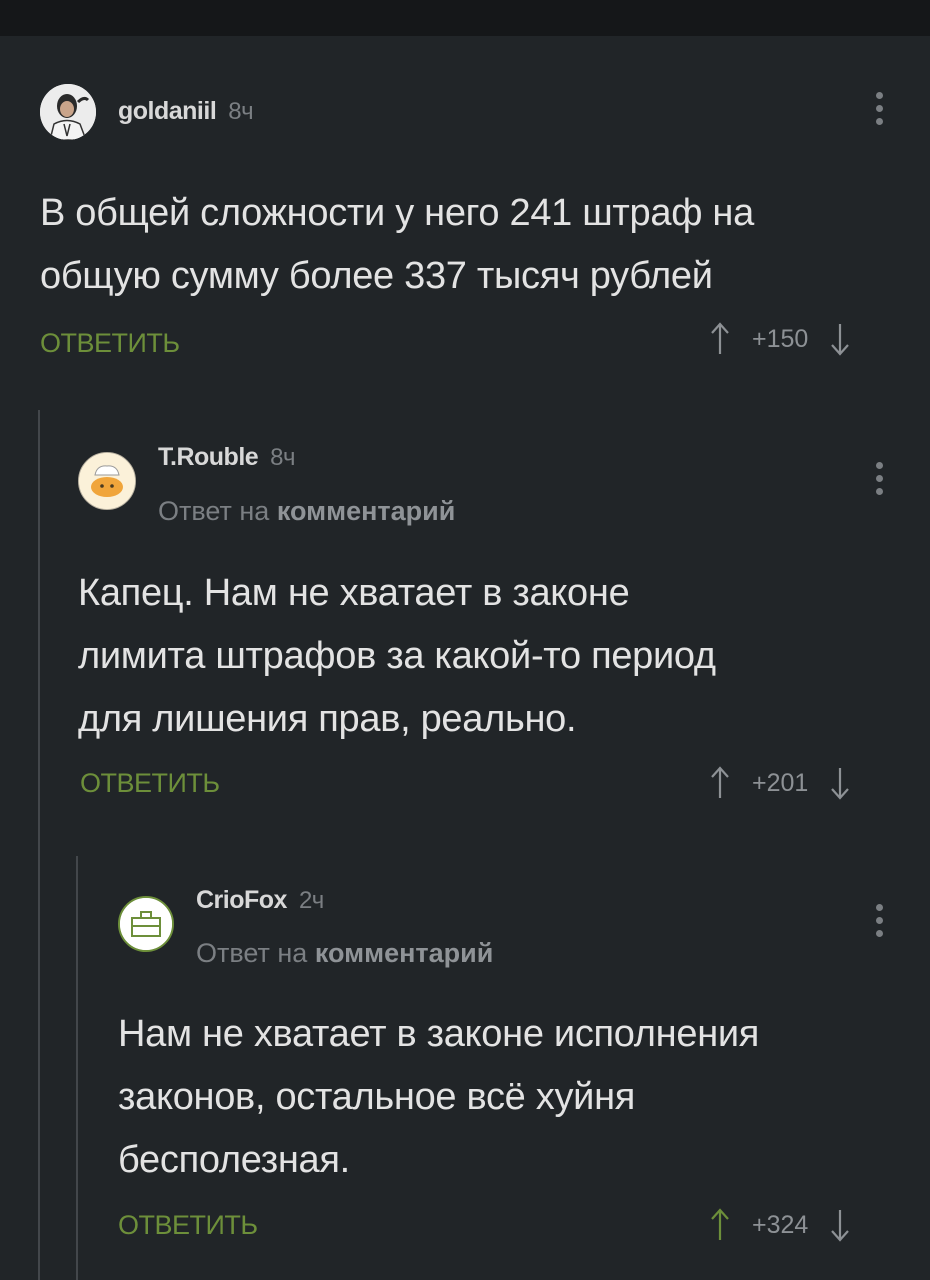 The image size is (930, 1280). What do you see at coordinates (146, 924) in the screenshot?
I see `avatar` at bounding box center [146, 924].